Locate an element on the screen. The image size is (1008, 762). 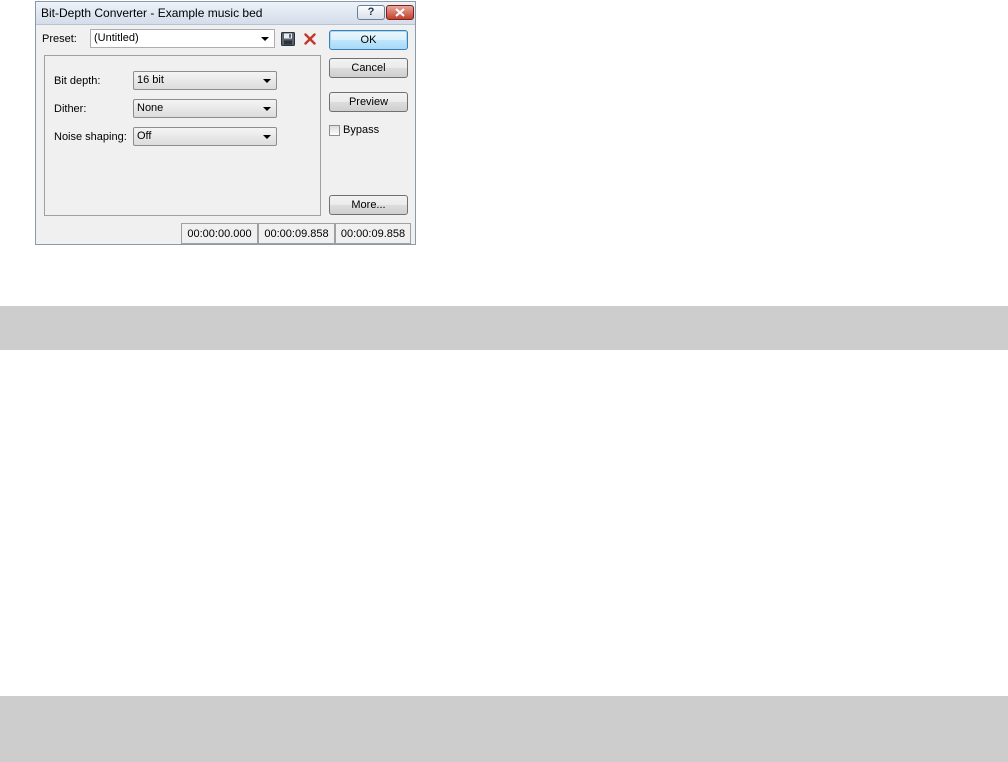
help-icon: ? is located at coordinates (371, 12).